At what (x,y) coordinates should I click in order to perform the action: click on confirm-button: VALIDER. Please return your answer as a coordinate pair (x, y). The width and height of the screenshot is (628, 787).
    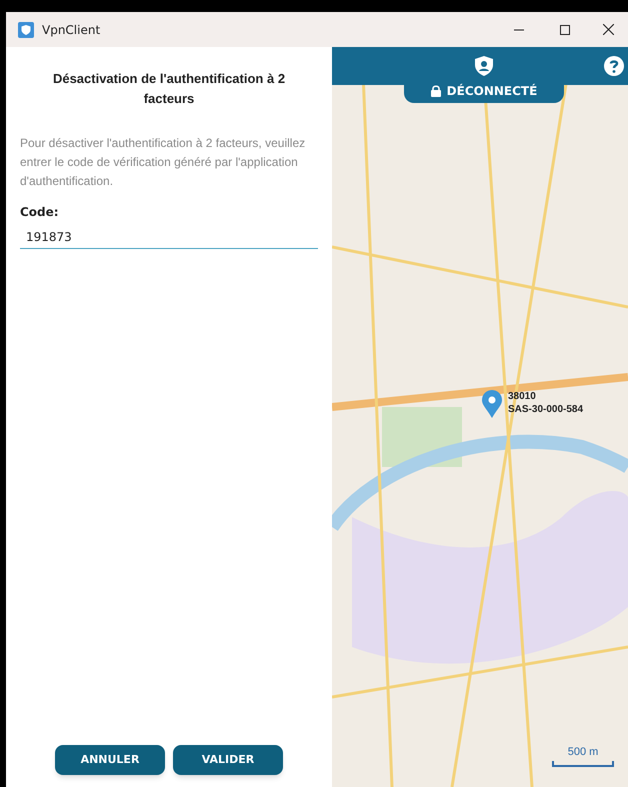
    Looking at the image, I should click on (228, 760).